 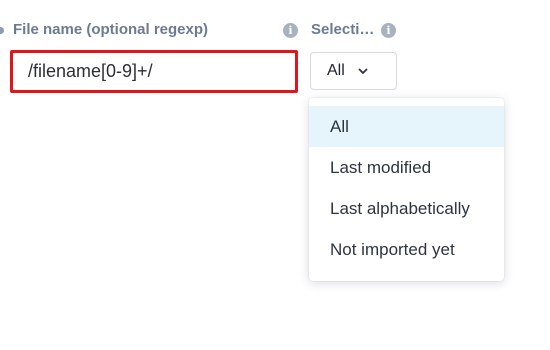 What do you see at coordinates (406, 126) in the screenshot?
I see `option-all: All` at bounding box center [406, 126].